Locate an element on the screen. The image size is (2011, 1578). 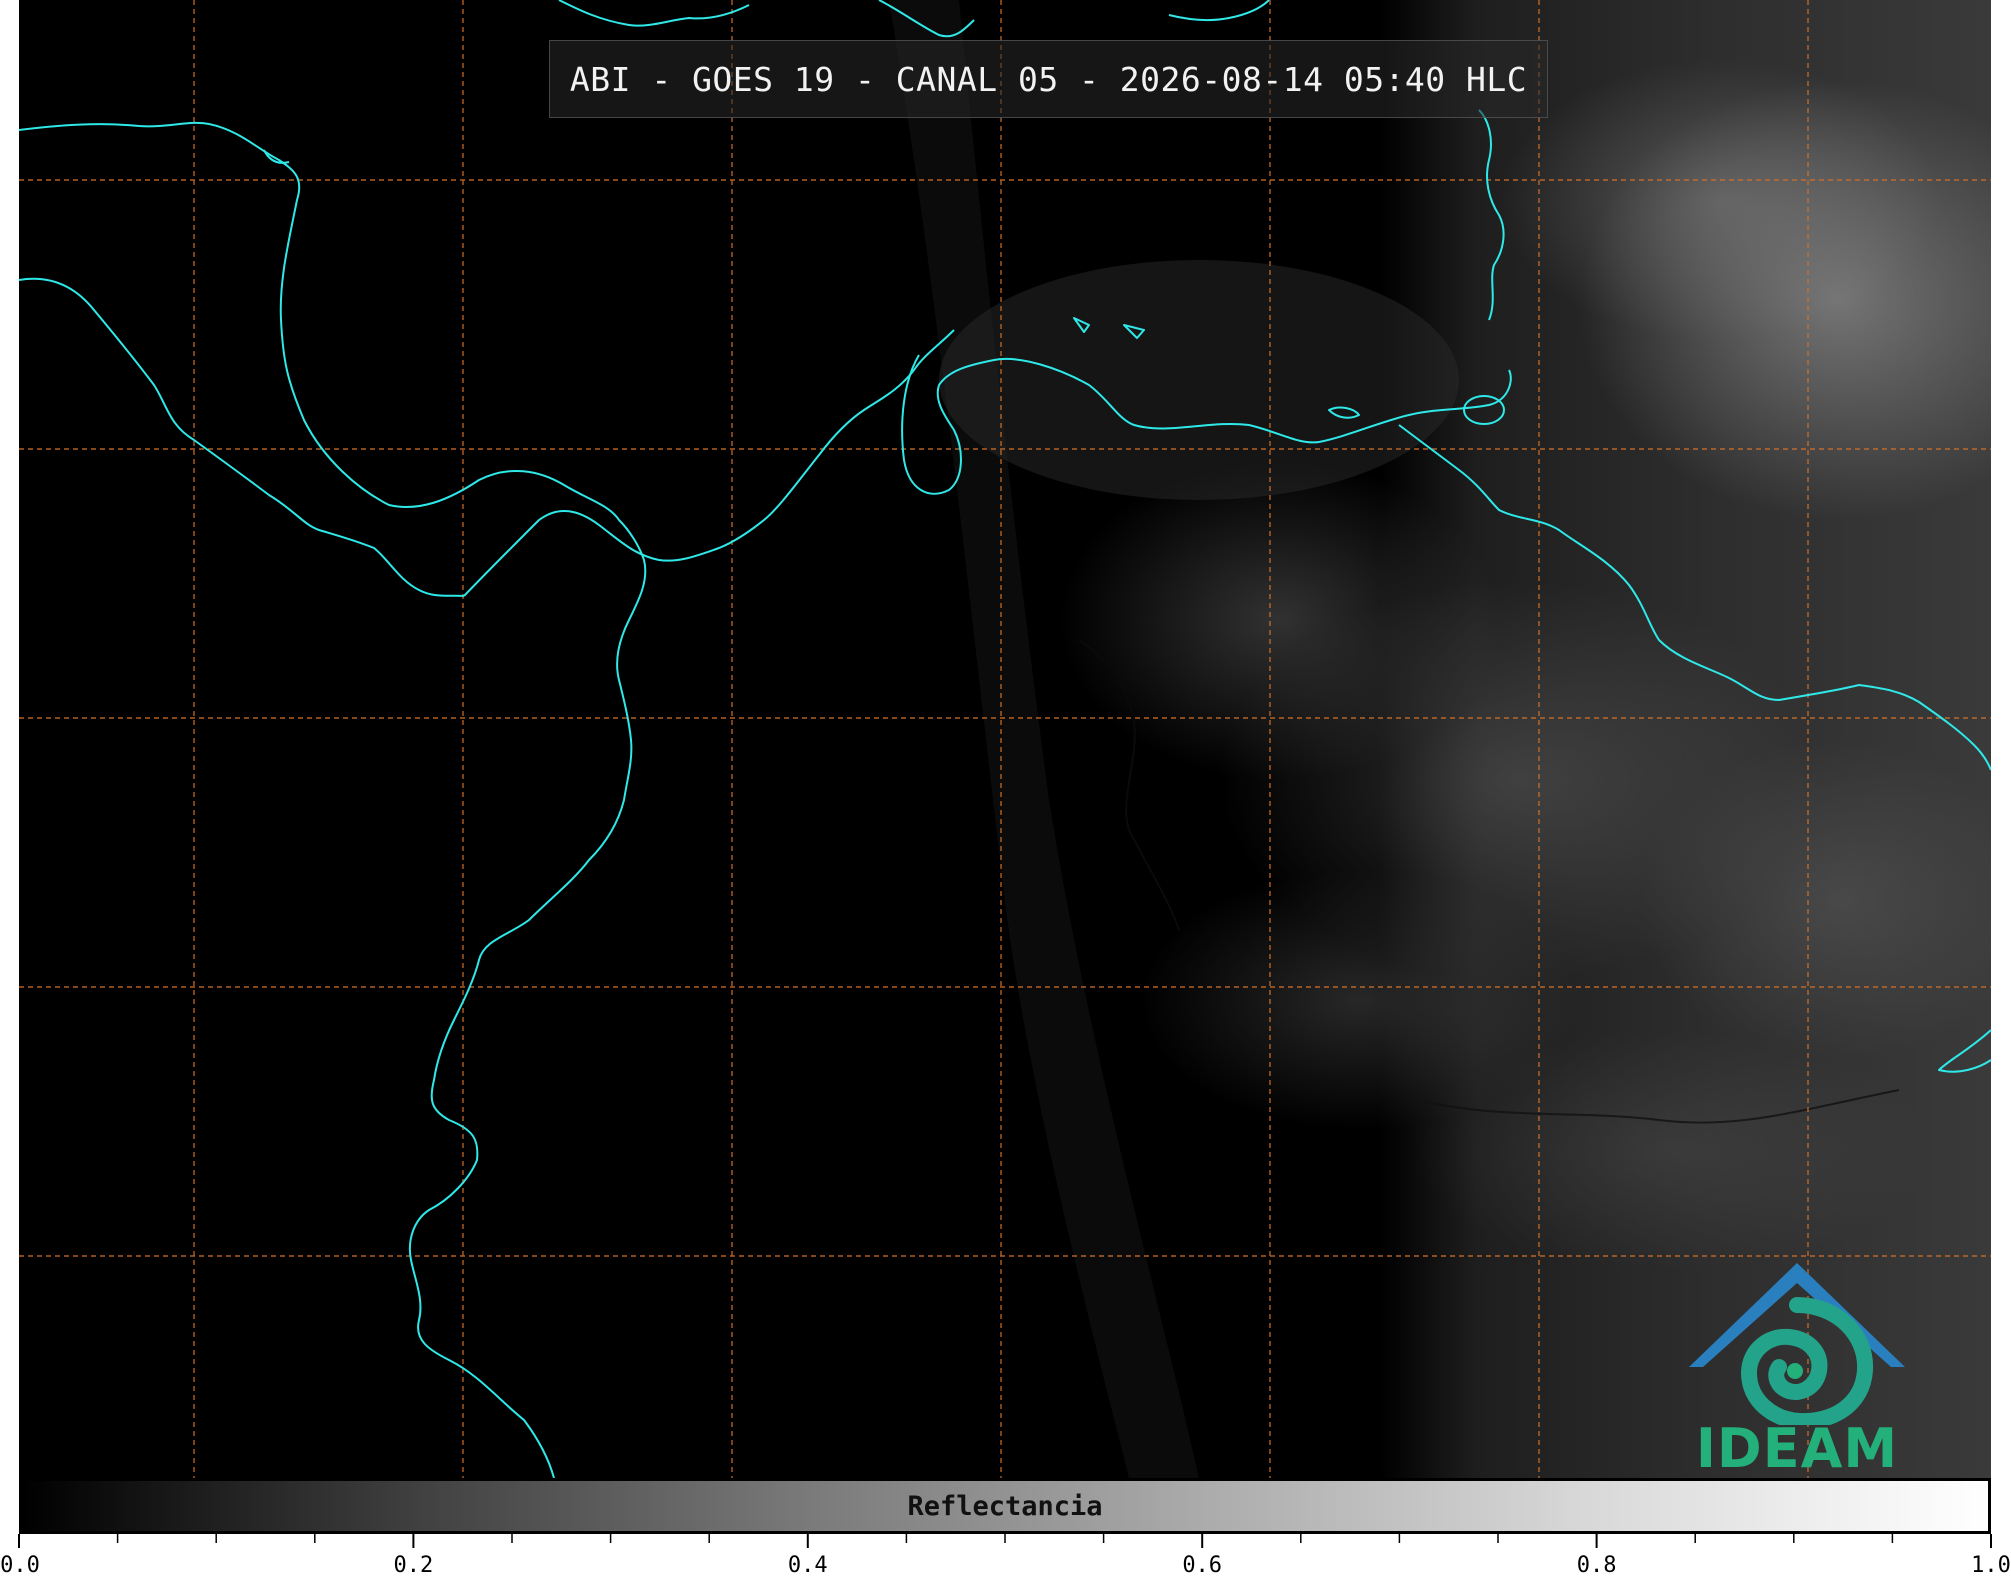
colorbar-tick-label: 1.0 is located at coordinates (1991, 1565).